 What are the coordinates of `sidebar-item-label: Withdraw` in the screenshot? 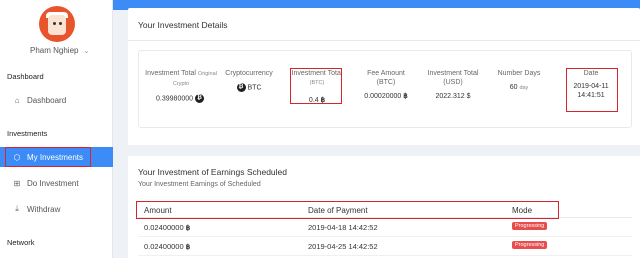 It's located at (44, 209).